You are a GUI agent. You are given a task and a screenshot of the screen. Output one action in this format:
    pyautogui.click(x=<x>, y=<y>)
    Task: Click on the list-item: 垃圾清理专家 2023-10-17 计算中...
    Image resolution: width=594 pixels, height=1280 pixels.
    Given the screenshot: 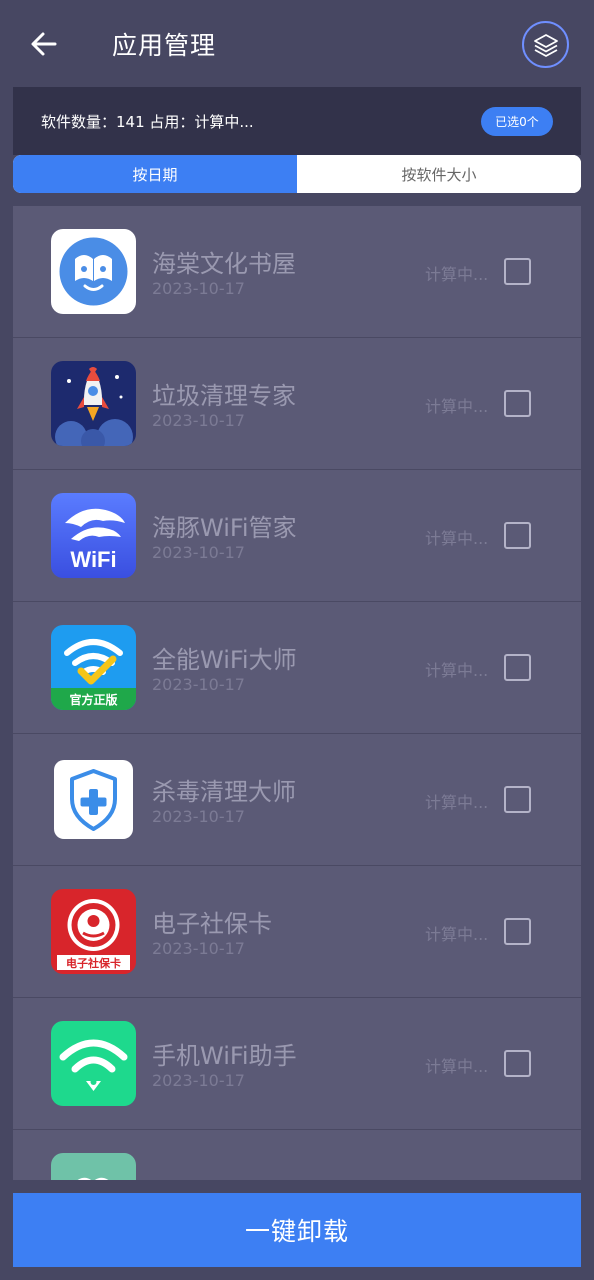 What is the action you would take?
    pyautogui.click(x=297, y=404)
    